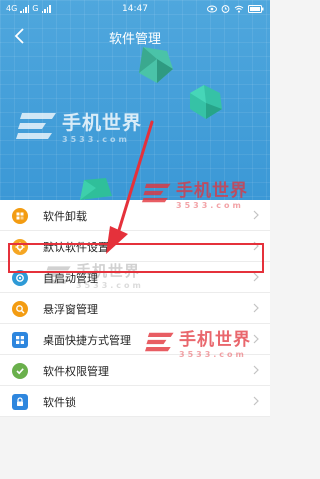  What do you see at coordinates (20, 371) in the screenshot?
I see `permission-icon` at bounding box center [20, 371].